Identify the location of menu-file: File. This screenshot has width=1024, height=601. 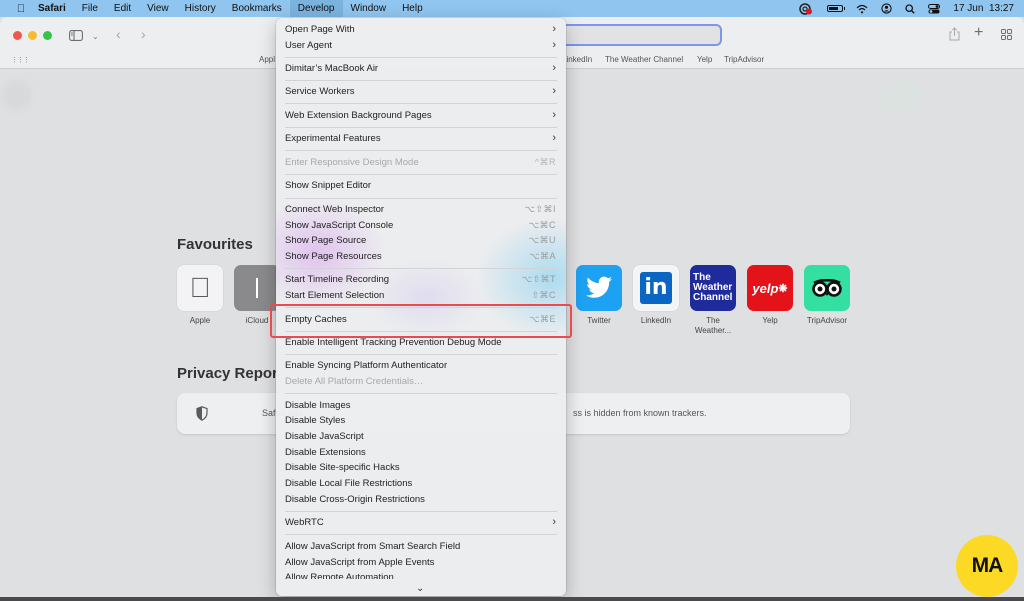
(90, 8).